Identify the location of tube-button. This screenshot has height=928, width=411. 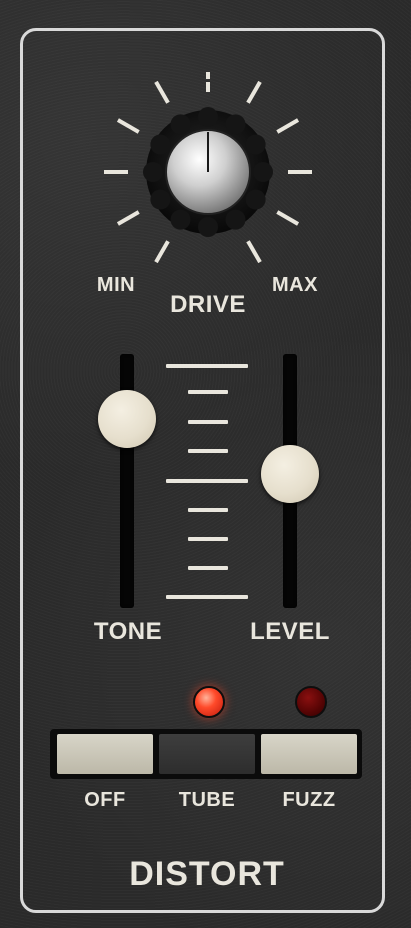
(207, 754).